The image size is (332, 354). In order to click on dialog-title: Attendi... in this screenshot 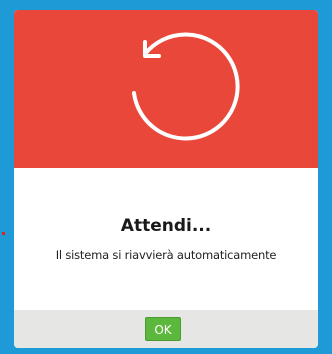, I will do `click(166, 226)`.